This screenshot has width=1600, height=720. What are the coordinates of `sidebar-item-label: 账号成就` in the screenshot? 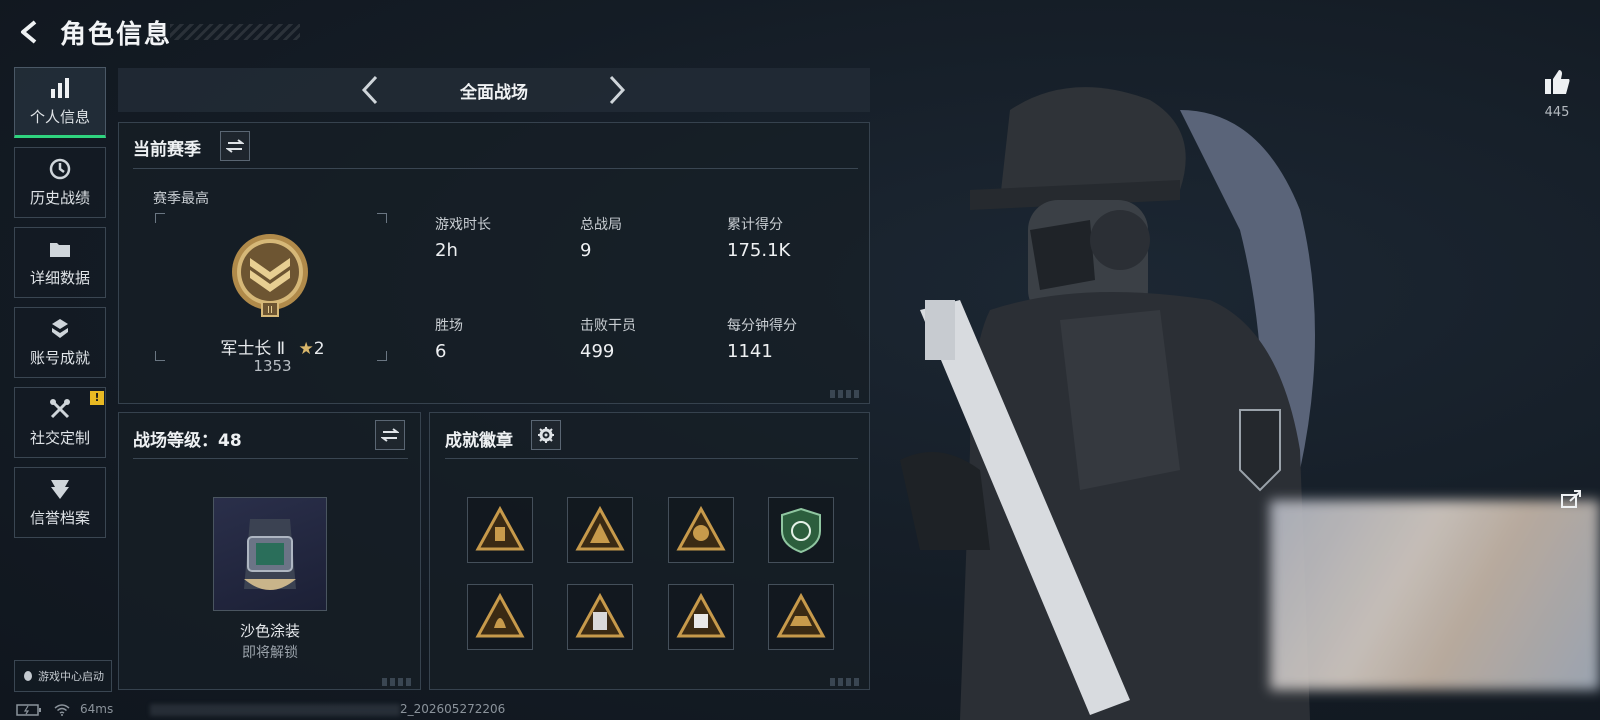 It's located at (59, 358).